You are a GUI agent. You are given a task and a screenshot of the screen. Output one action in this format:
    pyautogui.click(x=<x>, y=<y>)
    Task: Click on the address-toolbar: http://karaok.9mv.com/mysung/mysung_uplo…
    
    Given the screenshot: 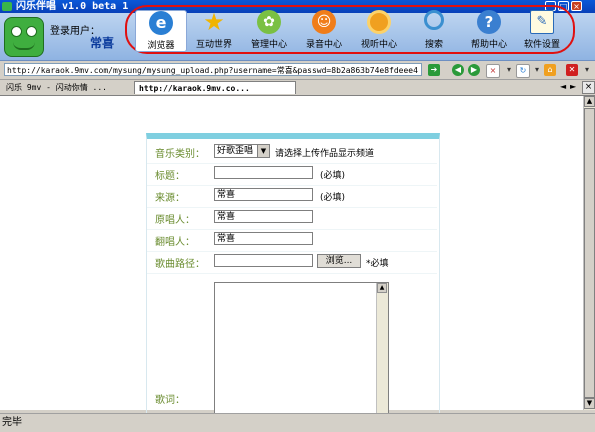 What is the action you would take?
    pyautogui.click(x=297, y=70)
    